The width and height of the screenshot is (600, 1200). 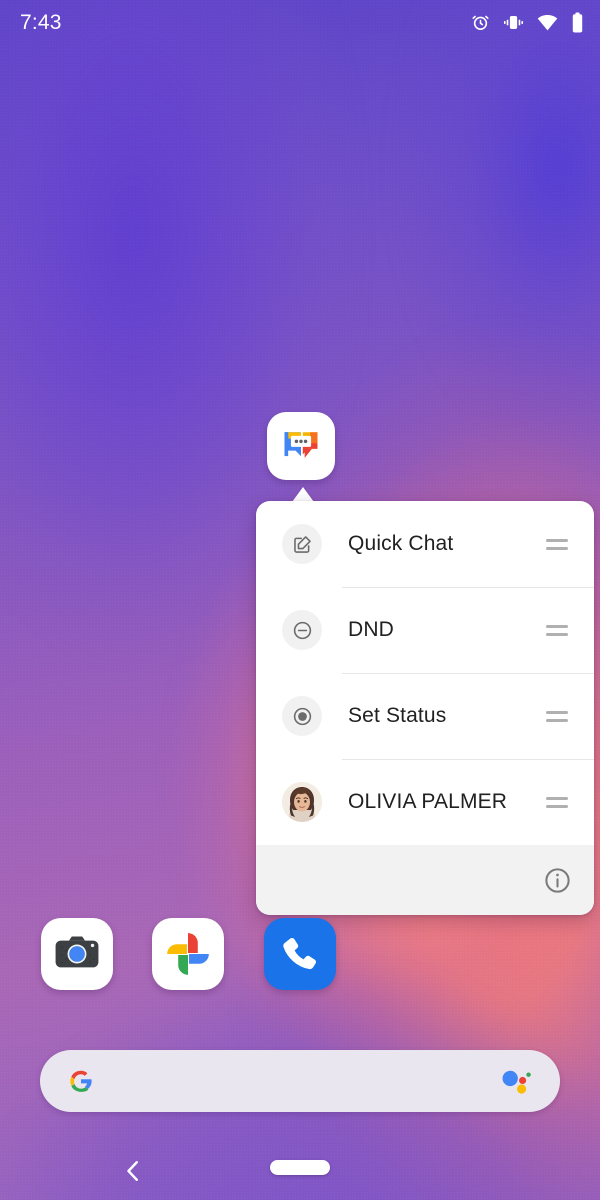 I want to click on app-icon-hangouts-chat, so click(x=301, y=446).